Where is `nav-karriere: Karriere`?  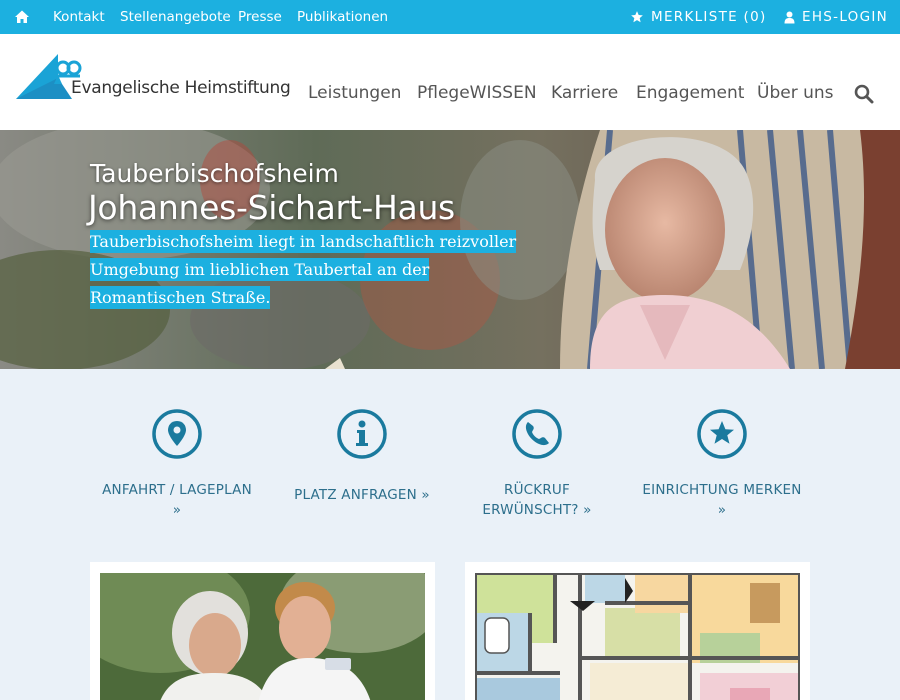 nav-karriere: Karriere is located at coordinates (584, 93).